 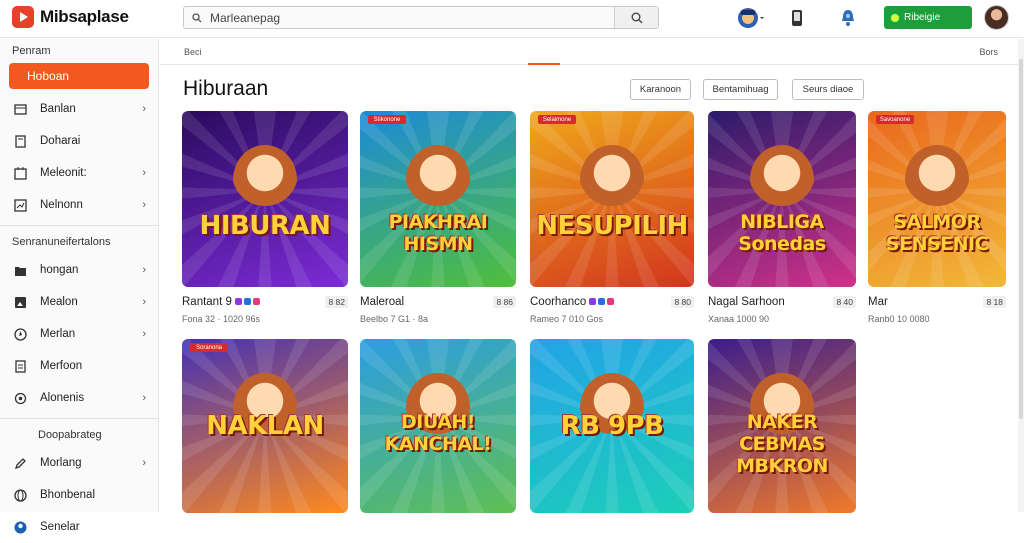 What do you see at coordinates (61, 366) in the screenshot?
I see `sidebar-item-label: Merfoon` at bounding box center [61, 366].